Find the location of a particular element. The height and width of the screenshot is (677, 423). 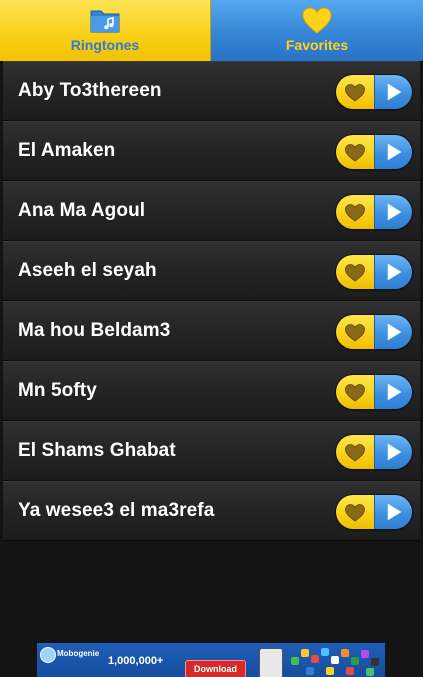

ringtone-row: Mn 5ofty is located at coordinates (211, 391).